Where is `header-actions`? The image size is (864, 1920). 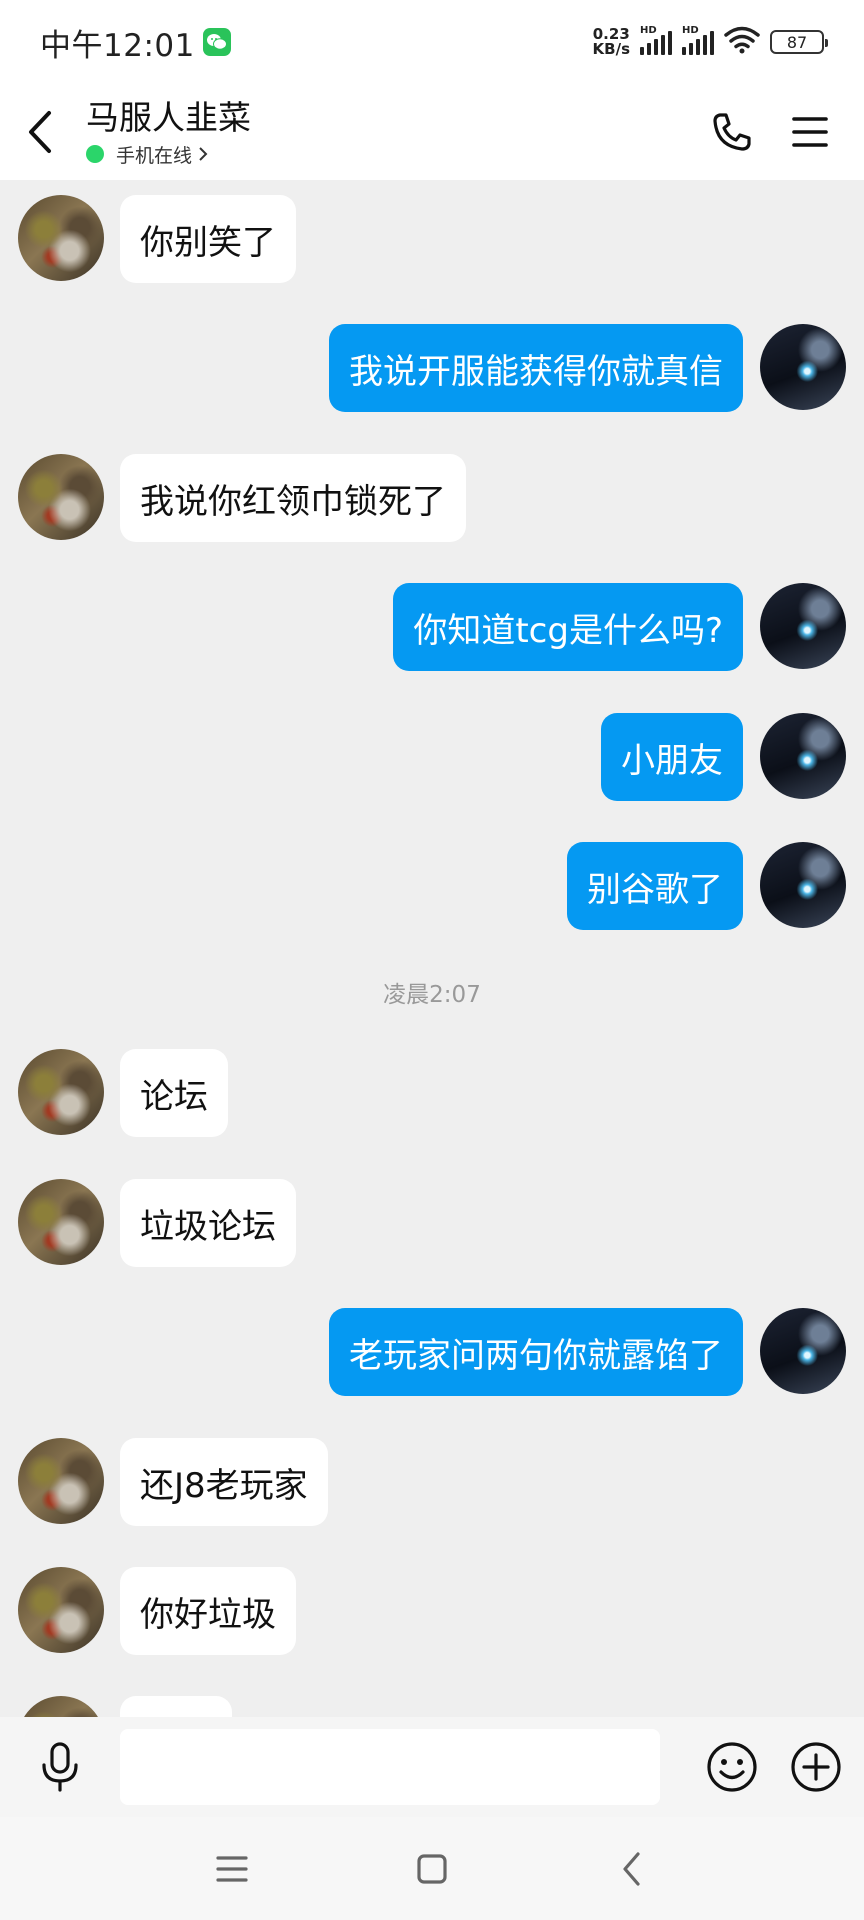
header-actions is located at coordinates (771, 132).